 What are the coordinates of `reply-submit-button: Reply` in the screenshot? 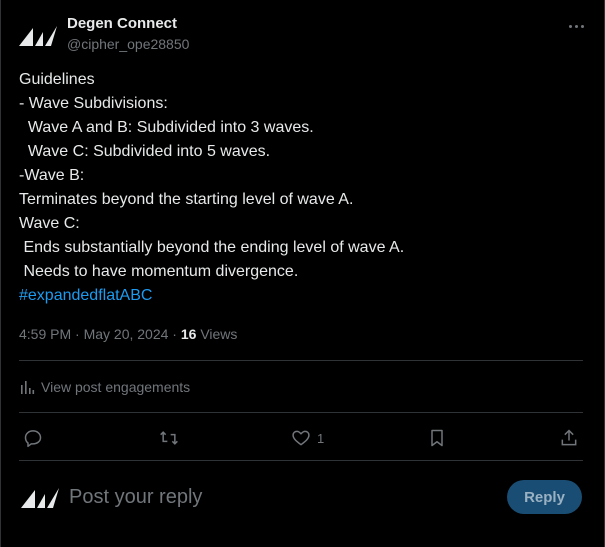 It's located at (544, 497).